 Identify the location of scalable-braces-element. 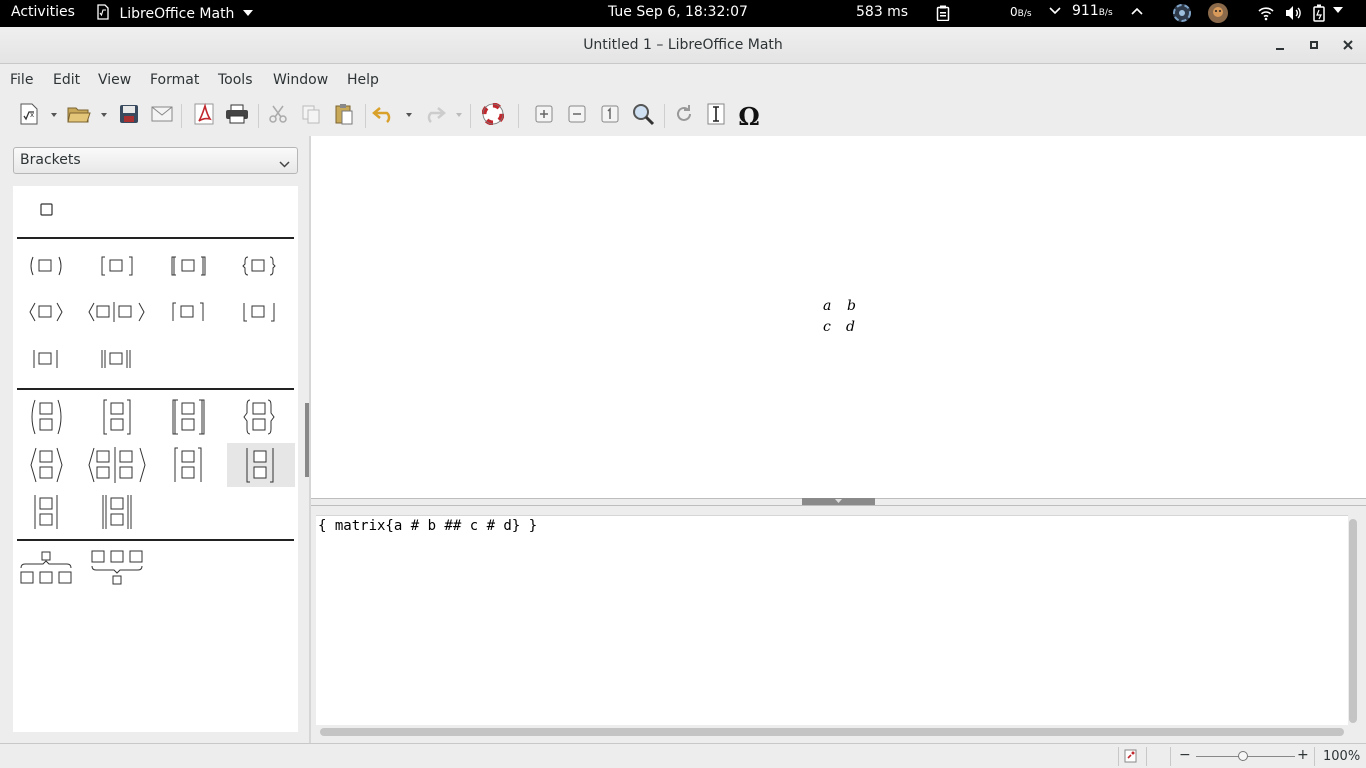
(260, 417).